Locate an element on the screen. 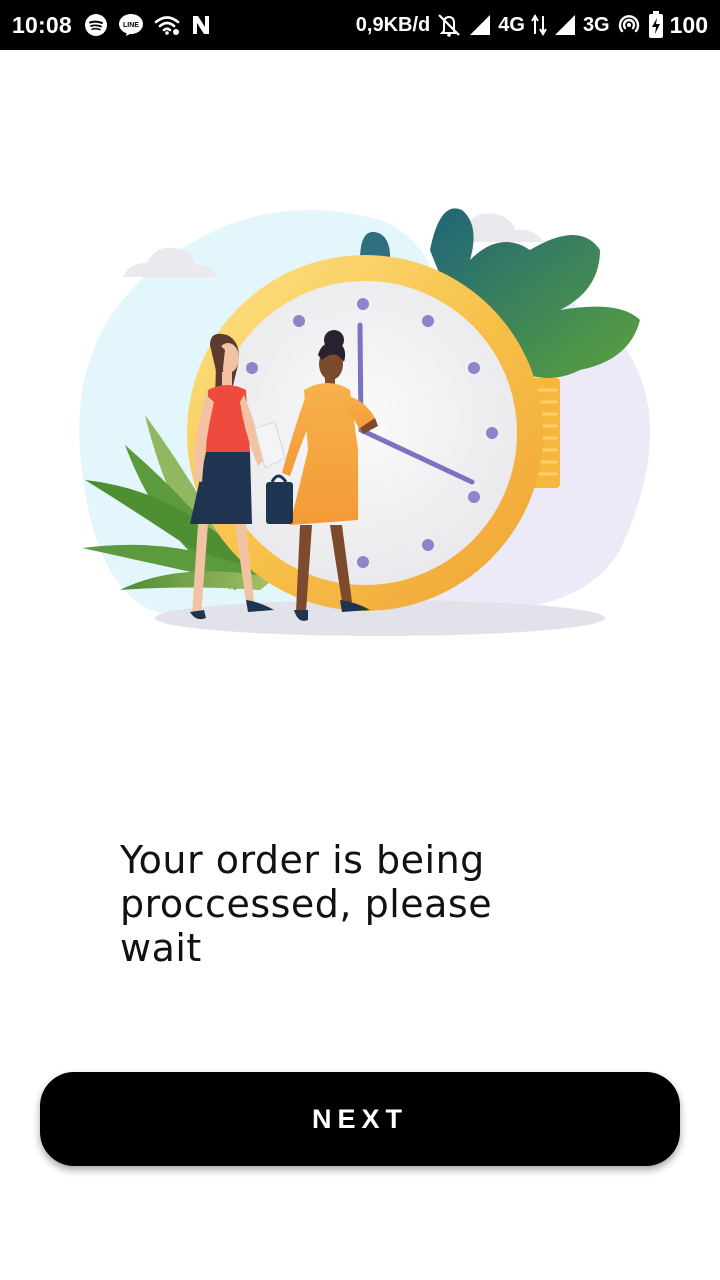 The width and height of the screenshot is (720, 1280). battery-charging-icon is located at coordinates (656, 25).